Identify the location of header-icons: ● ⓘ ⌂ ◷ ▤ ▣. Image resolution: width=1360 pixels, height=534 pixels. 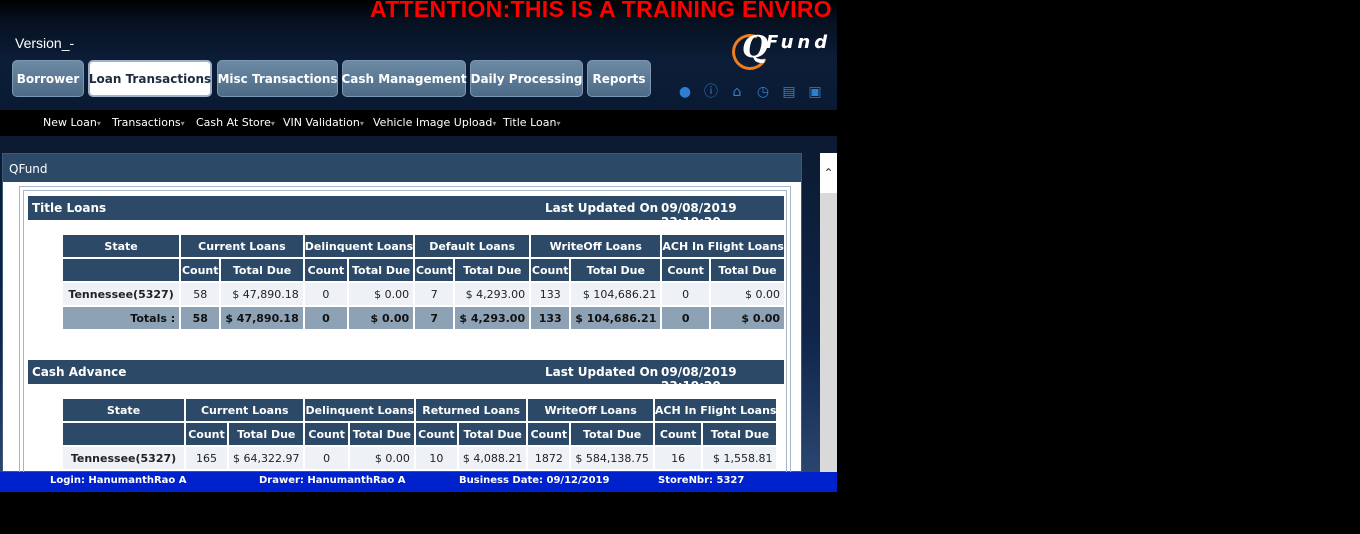
(750, 92).